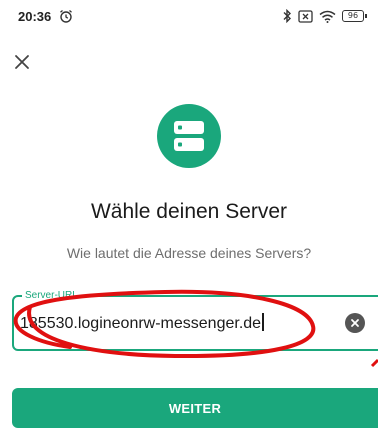  Describe the element at coordinates (327, 16) in the screenshot. I see `wifi-icon` at that location.